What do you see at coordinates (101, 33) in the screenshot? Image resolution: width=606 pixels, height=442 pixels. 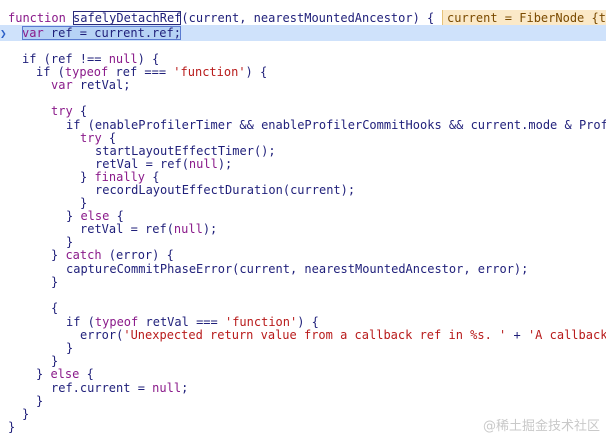 I see `current-statement: var ref = current.ref;` at bounding box center [101, 33].